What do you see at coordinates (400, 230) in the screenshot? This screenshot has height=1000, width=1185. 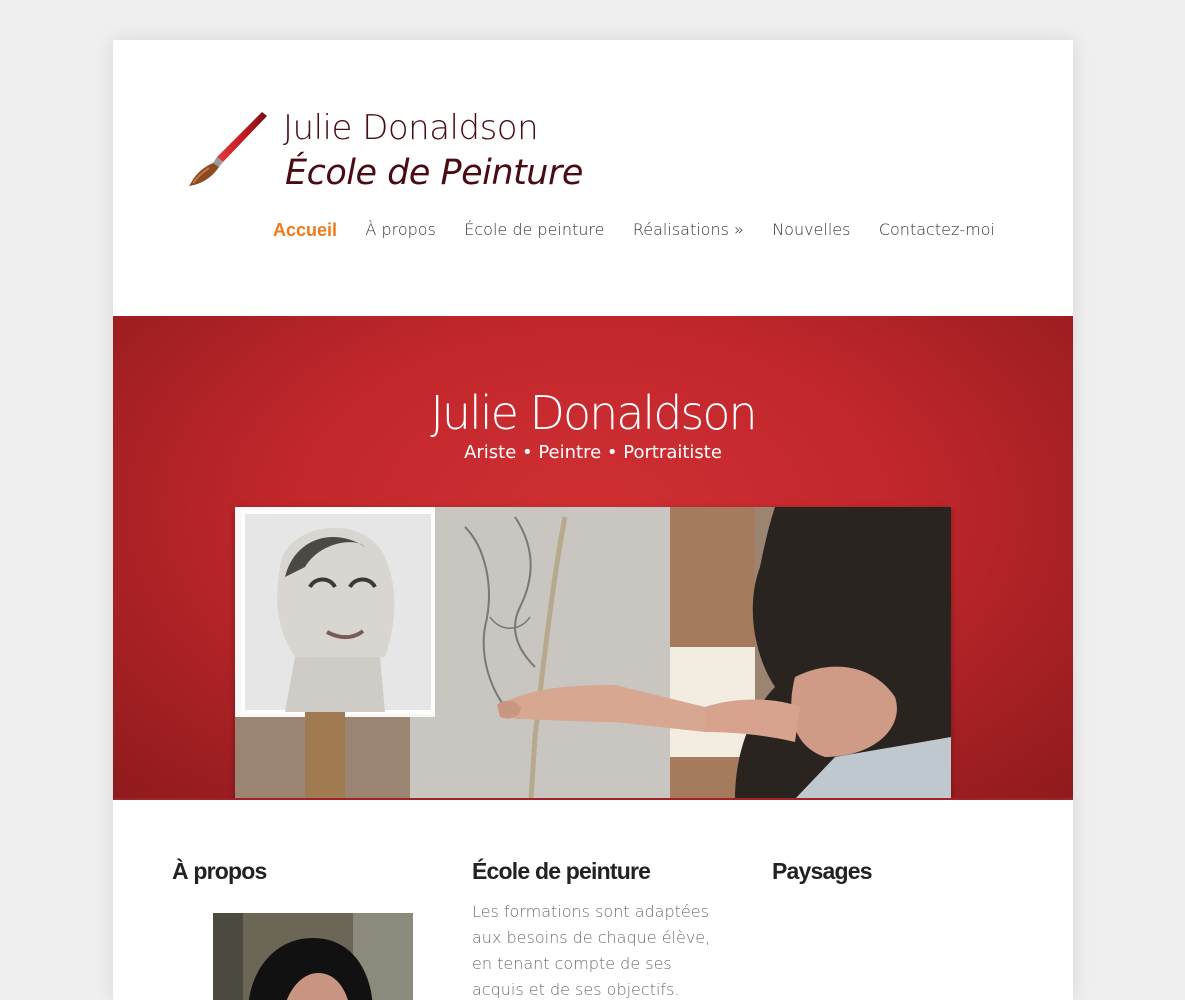 I see `nav-item-a-propos: À propos` at bounding box center [400, 230].